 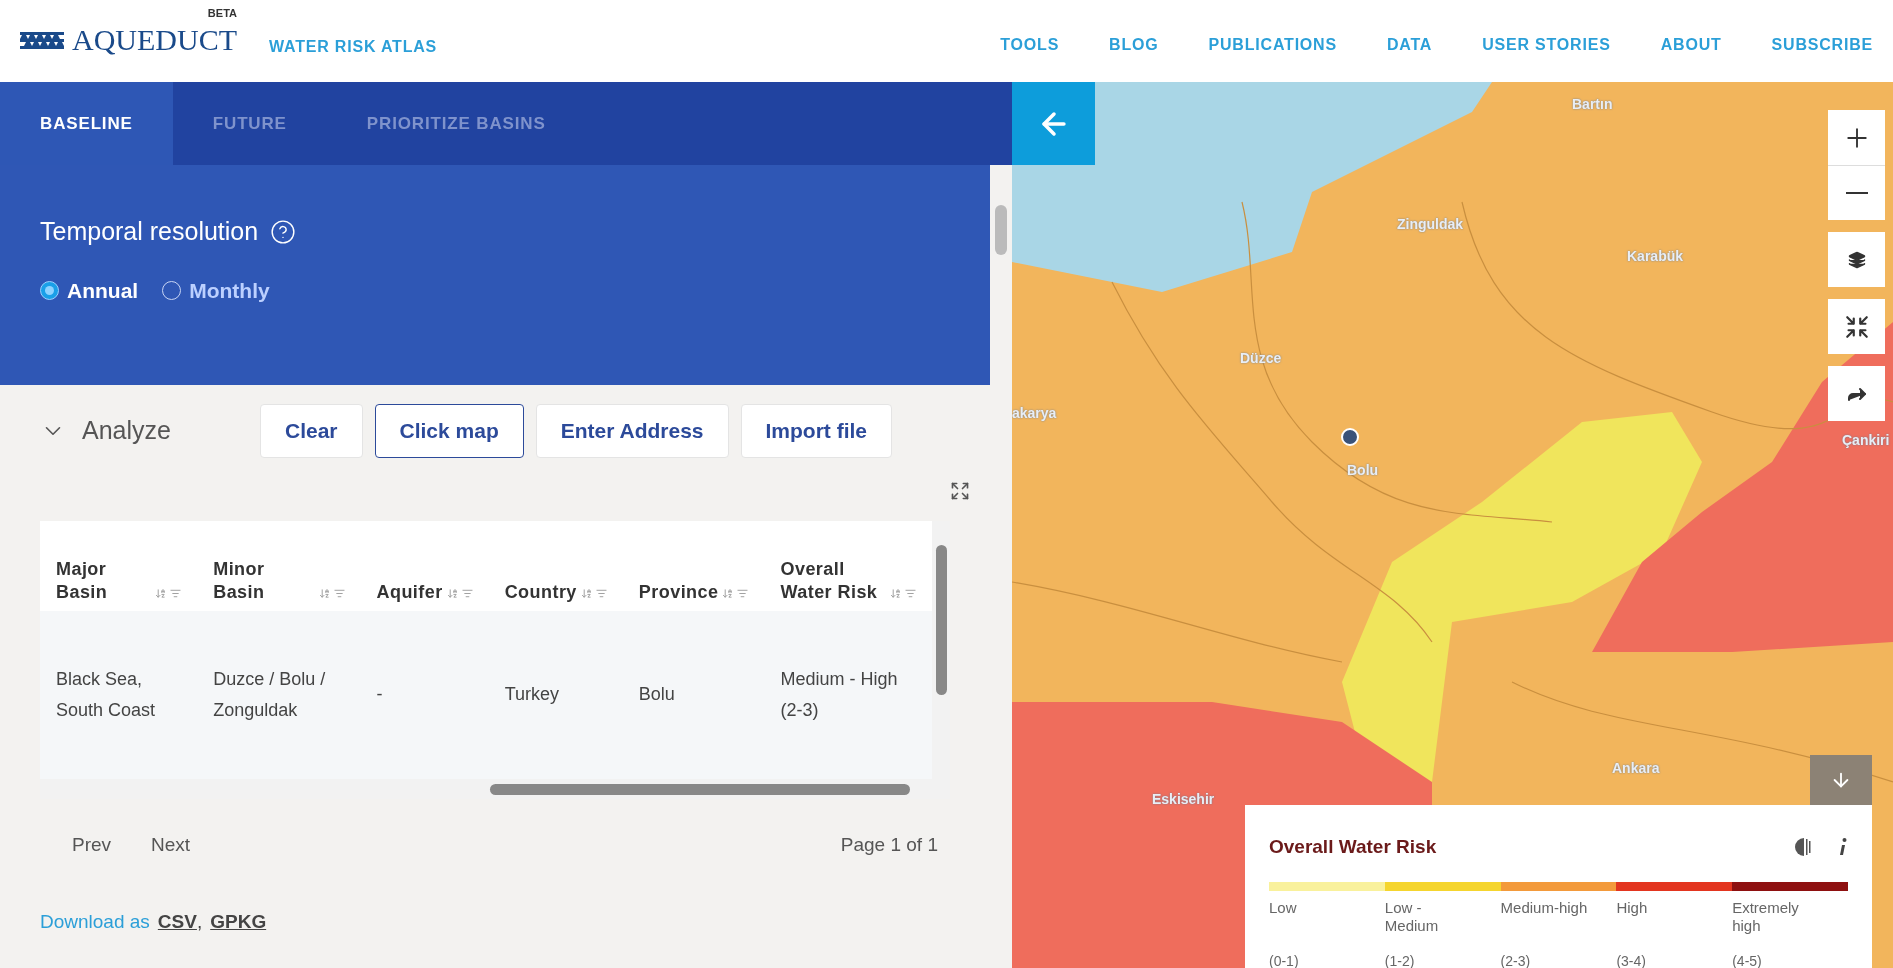 What do you see at coordinates (555, 695) in the screenshot?
I see `table-cell: Turkey` at bounding box center [555, 695].